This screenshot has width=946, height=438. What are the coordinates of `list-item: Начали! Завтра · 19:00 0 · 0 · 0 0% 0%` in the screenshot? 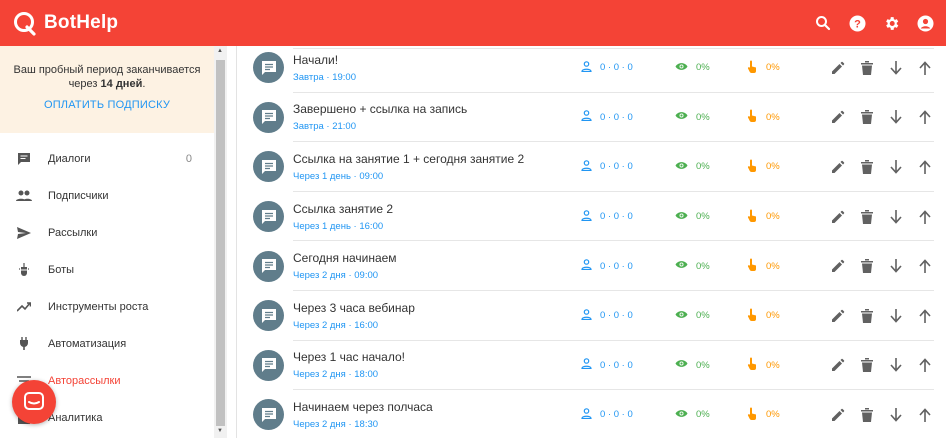 It's located at (591, 69).